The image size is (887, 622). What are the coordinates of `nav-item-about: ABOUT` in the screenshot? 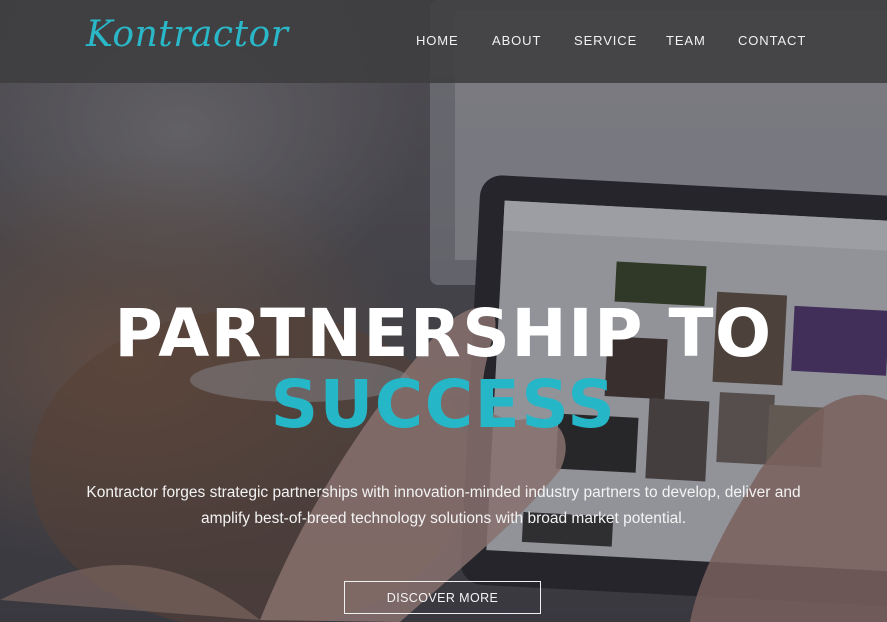 It's located at (516, 40).